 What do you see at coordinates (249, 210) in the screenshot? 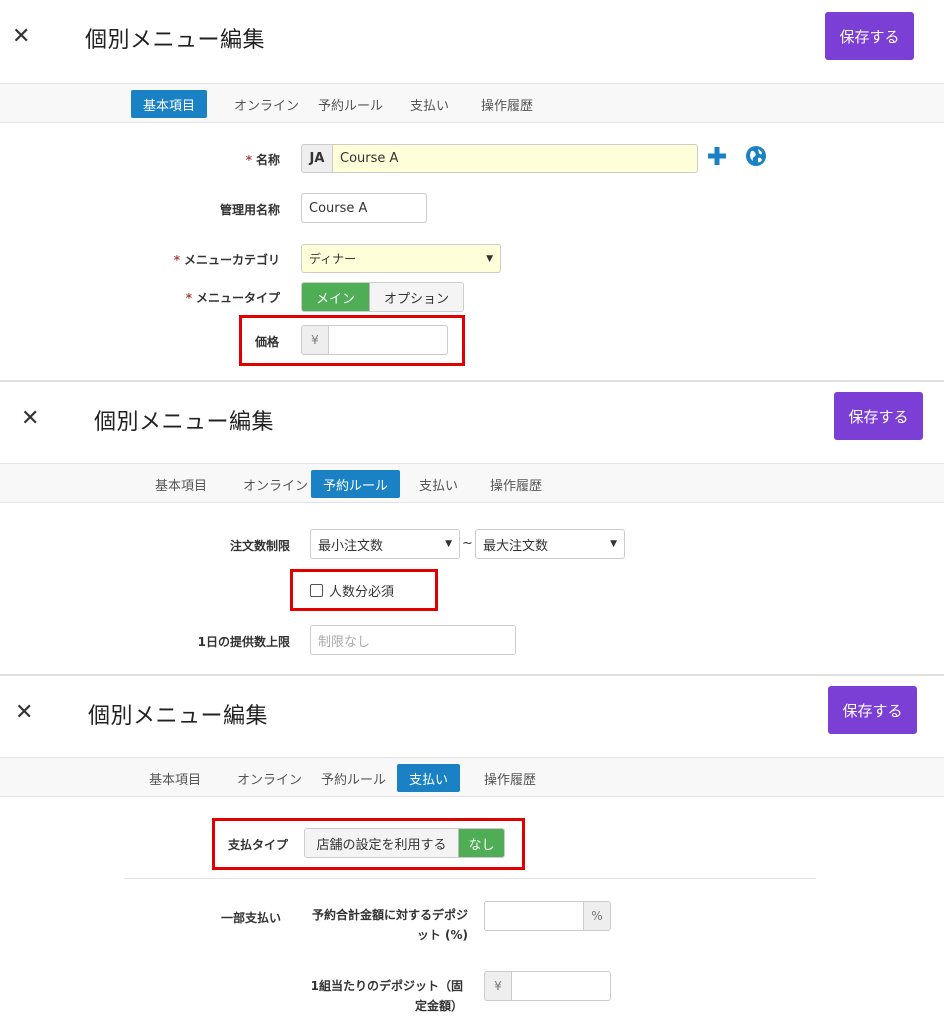
I see `admin-name-label: 管理用名称` at bounding box center [249, 210].